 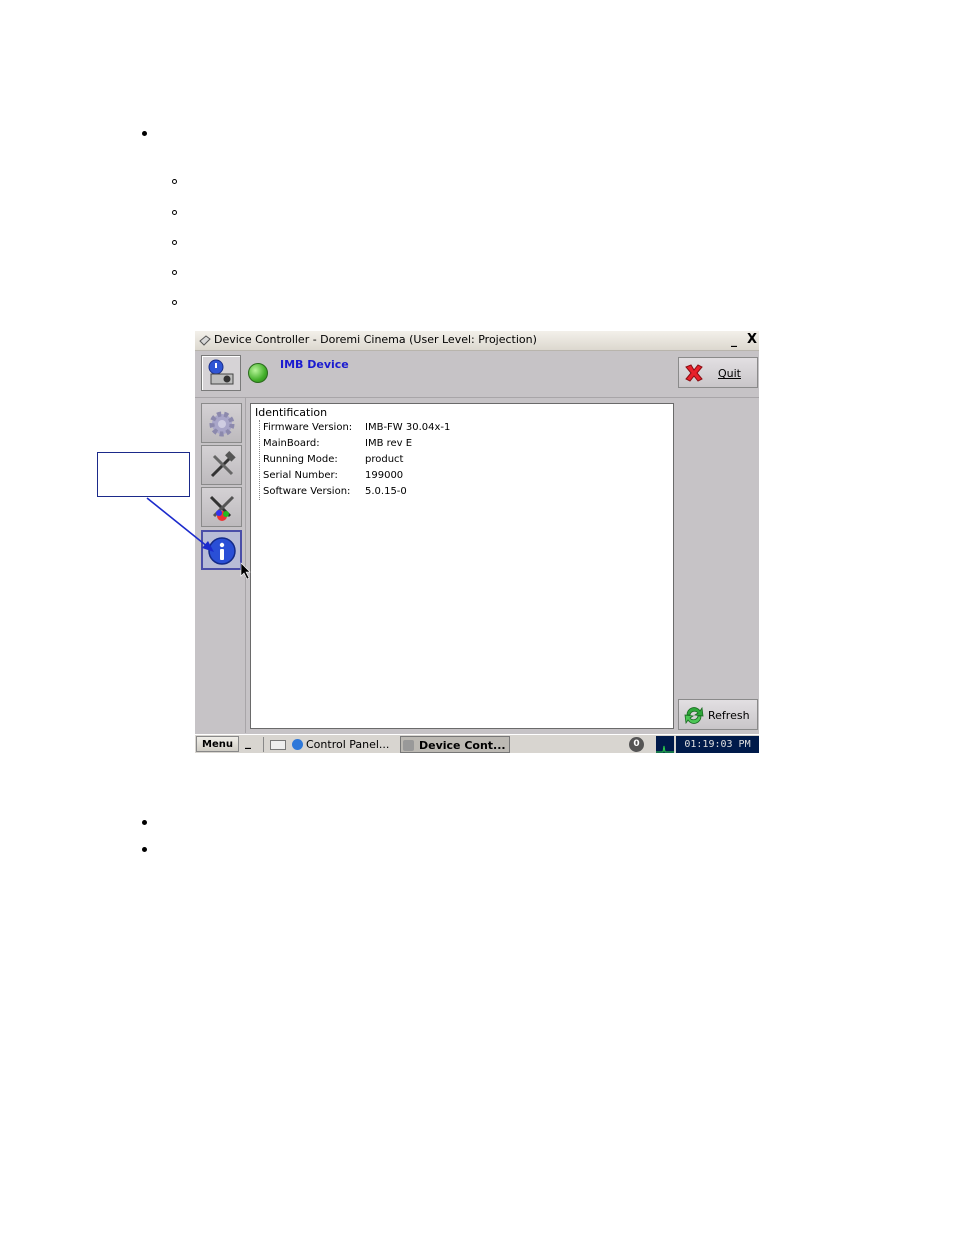 I want to click on status-indicator, so click(x=258, y=373).